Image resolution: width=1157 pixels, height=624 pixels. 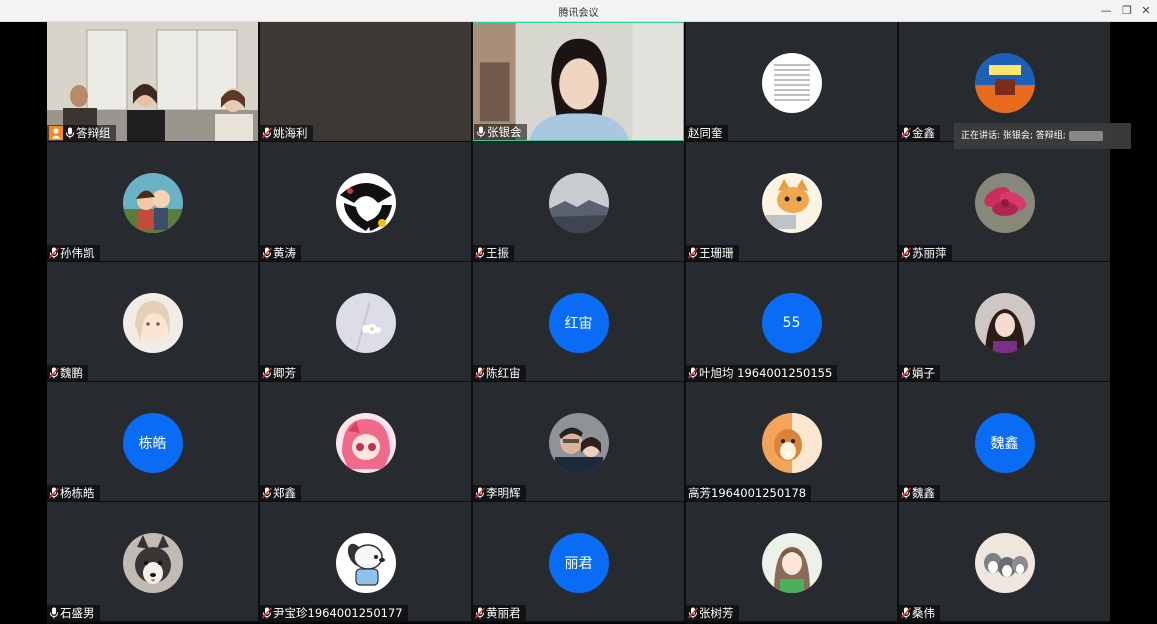 I want to click on participant-name: 张树芳, so click(x=716, y=613).